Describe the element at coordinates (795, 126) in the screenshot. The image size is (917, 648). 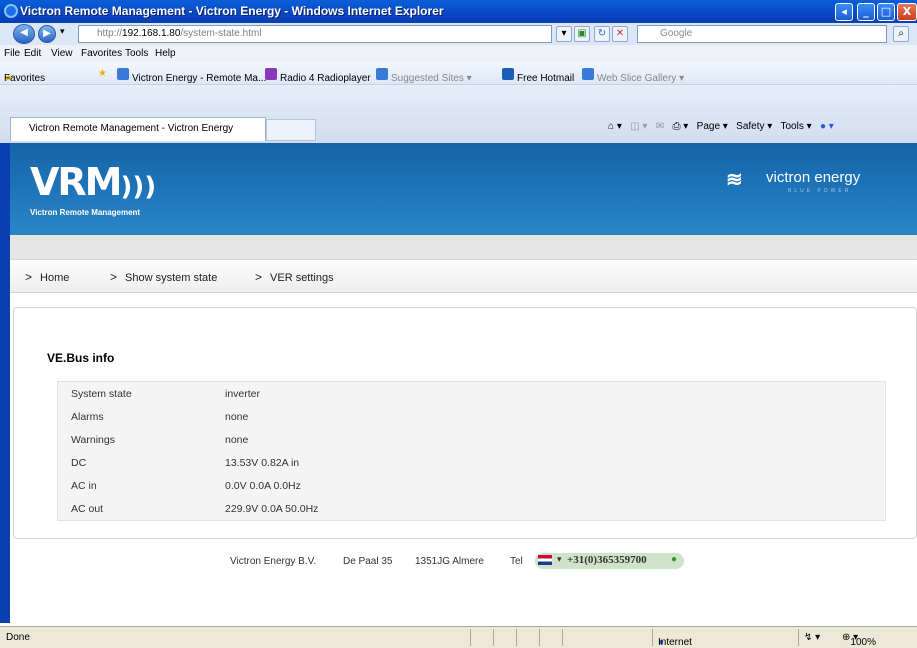
I see `tools-menu: Tools ▾` at that location.